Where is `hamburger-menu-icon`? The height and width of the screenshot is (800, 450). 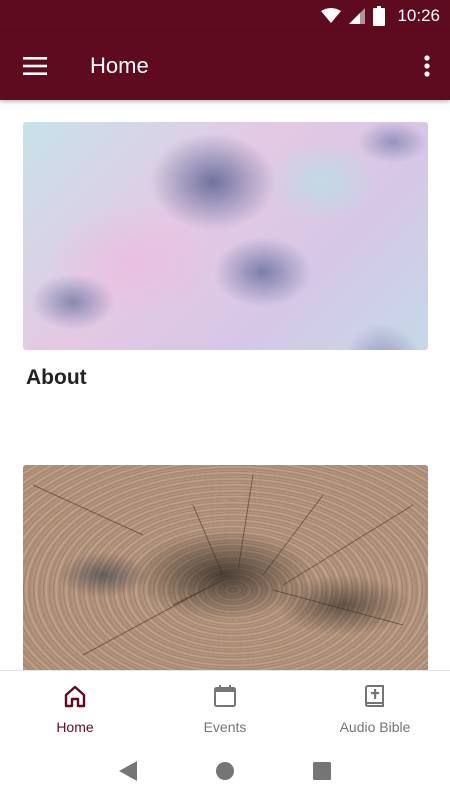
hamburger-menu-icon is located at coordinates (35, 66).